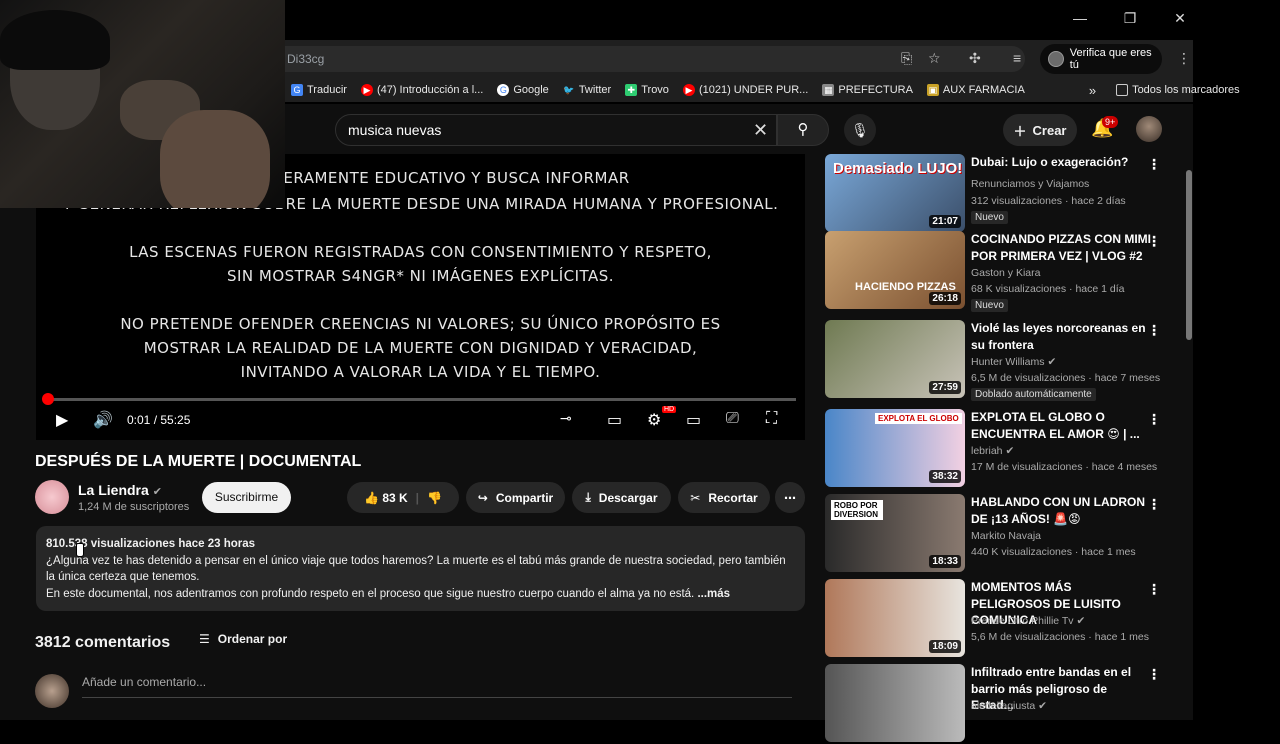 The width and height of the screenshot is (1280, 744). Describe the element at coordinates (1005, 273) in the screenshot. I see `recommended-channel: Gaston y Kiara` at that location.